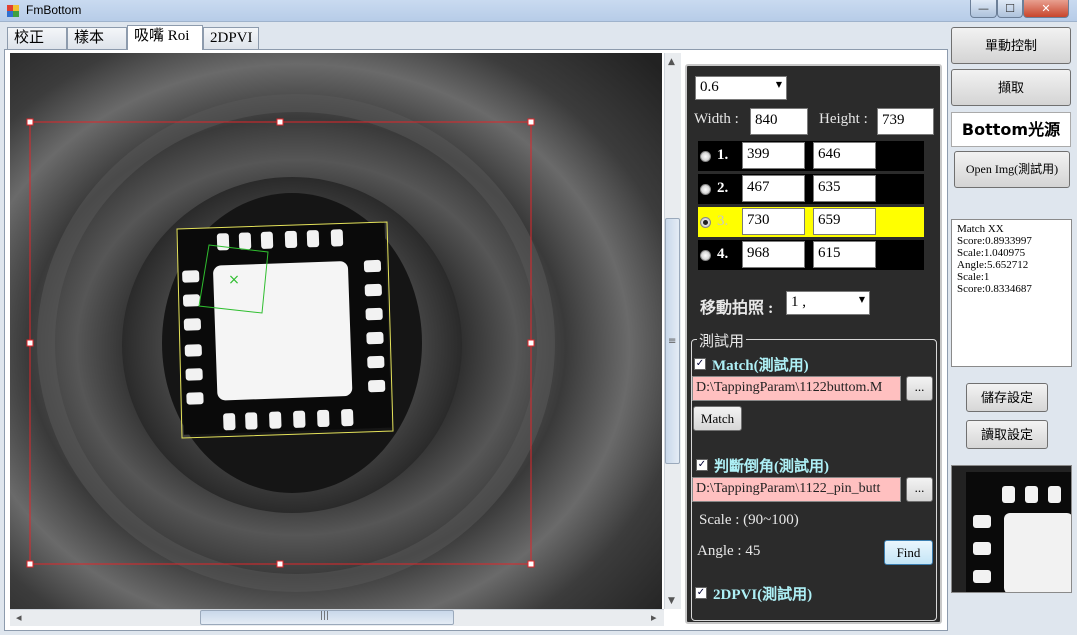 Image resolution: width=1077 pixels, height=635 pixels. What do you see at coordinates (763, 595) in the screenshot?
I see `pvi-checkbox-label: 2DPVI(測試用)` at bounding box center [763, 595].